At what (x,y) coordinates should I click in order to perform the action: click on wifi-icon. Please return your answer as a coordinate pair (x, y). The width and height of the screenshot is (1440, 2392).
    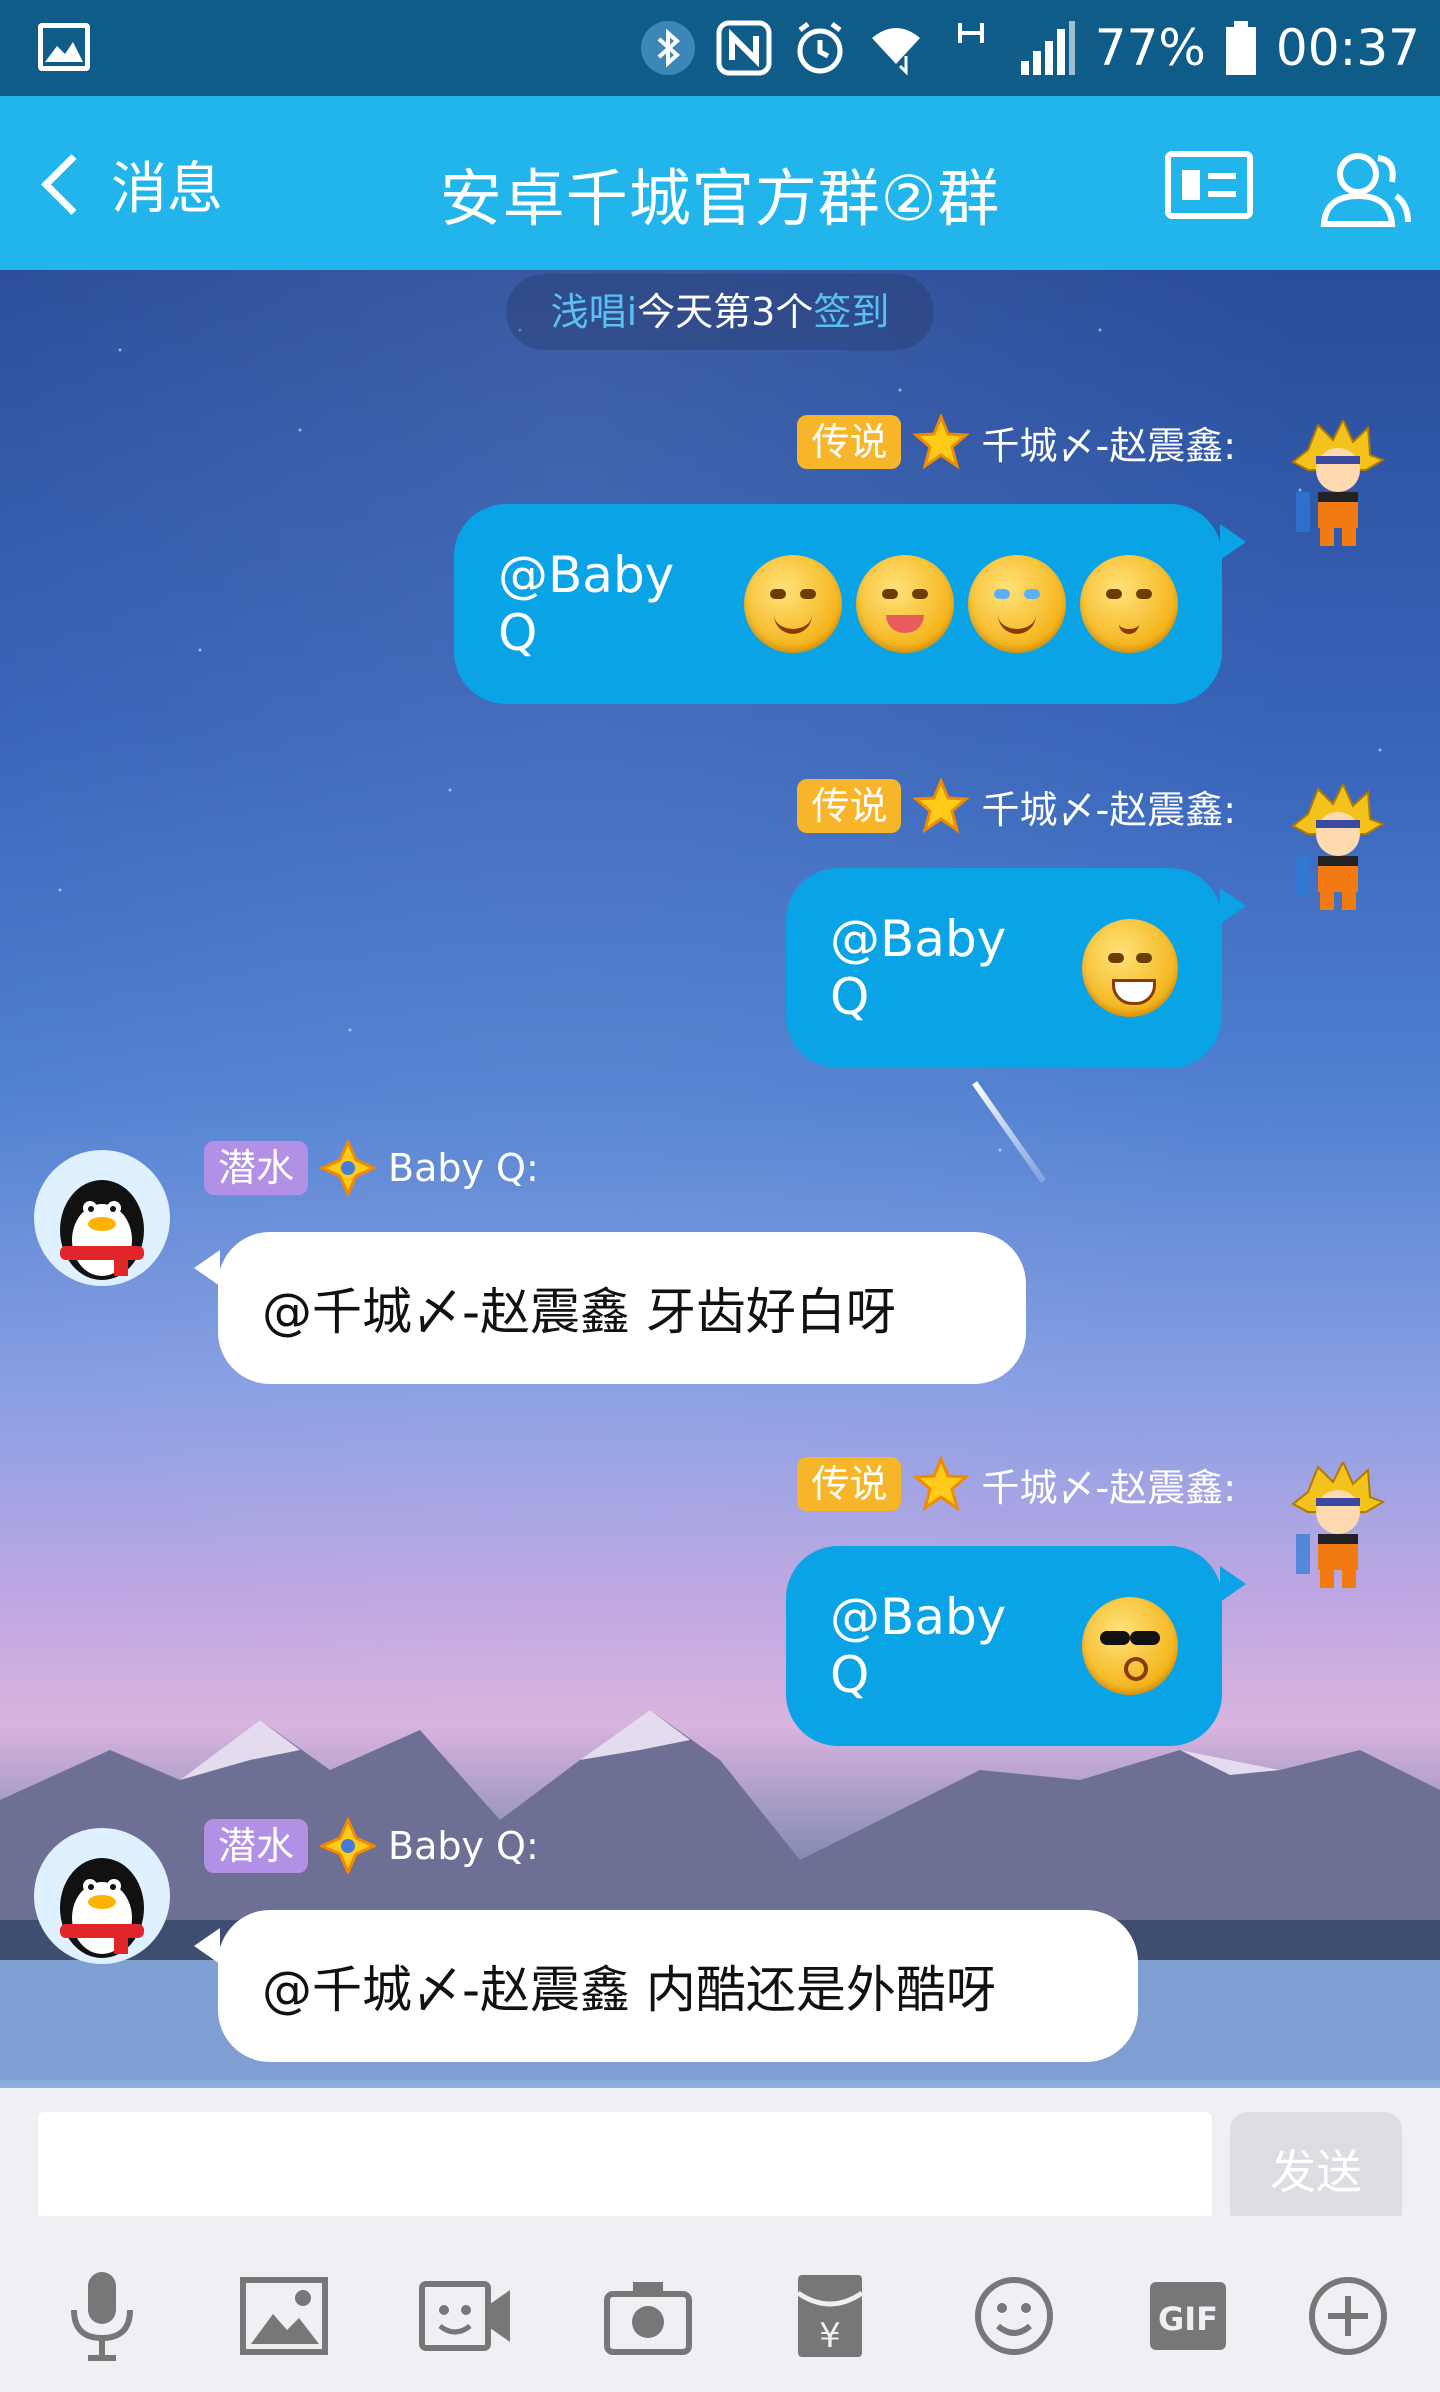
    Looking at the image, I should click on (896, 48).